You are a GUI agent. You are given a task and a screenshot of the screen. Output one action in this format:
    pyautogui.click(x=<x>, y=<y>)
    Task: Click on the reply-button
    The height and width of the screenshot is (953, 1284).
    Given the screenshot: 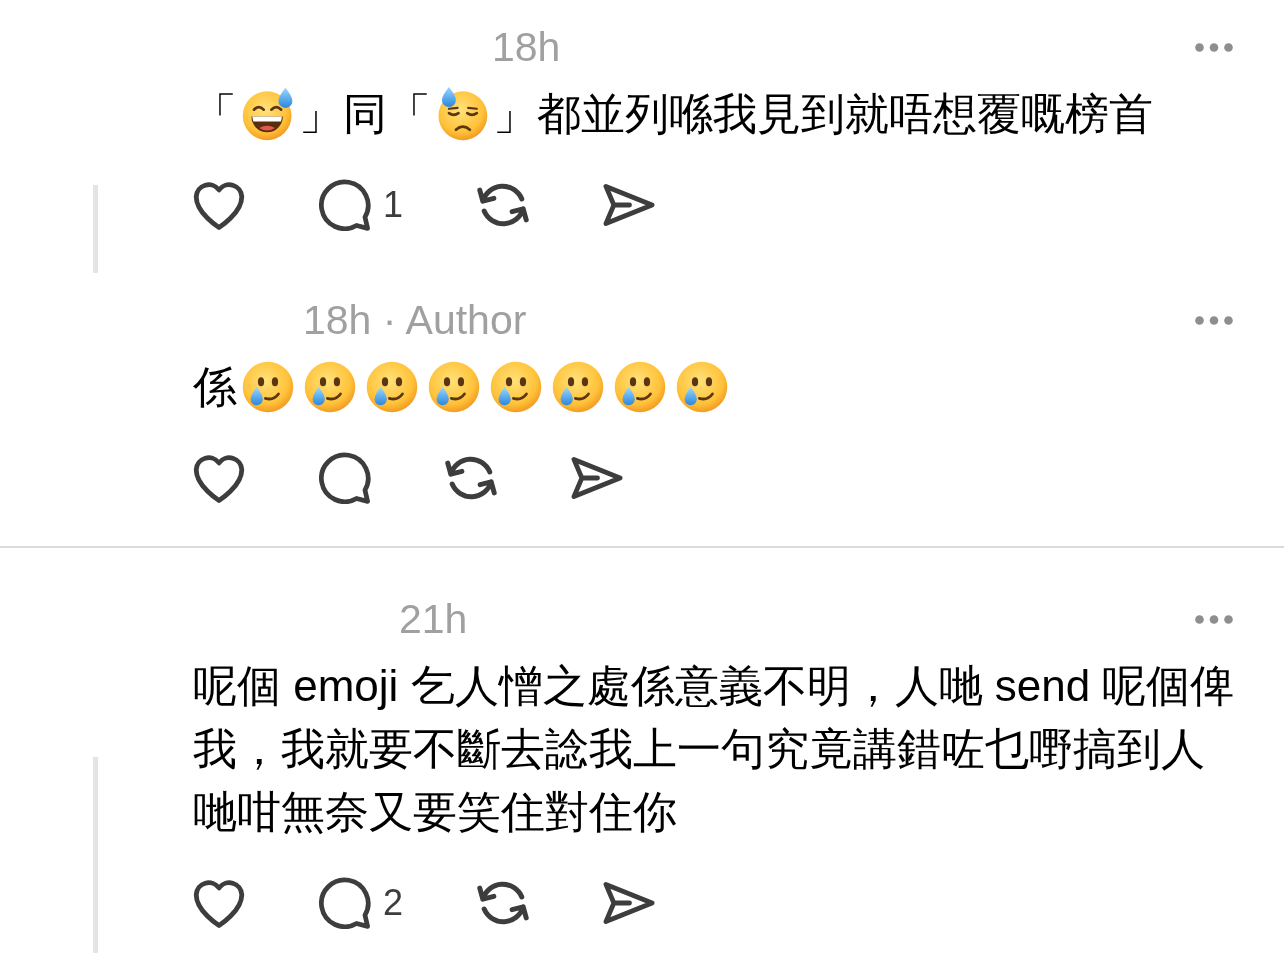 What is the action you would take?
    pyautogui.click(x=345, y=478)
    